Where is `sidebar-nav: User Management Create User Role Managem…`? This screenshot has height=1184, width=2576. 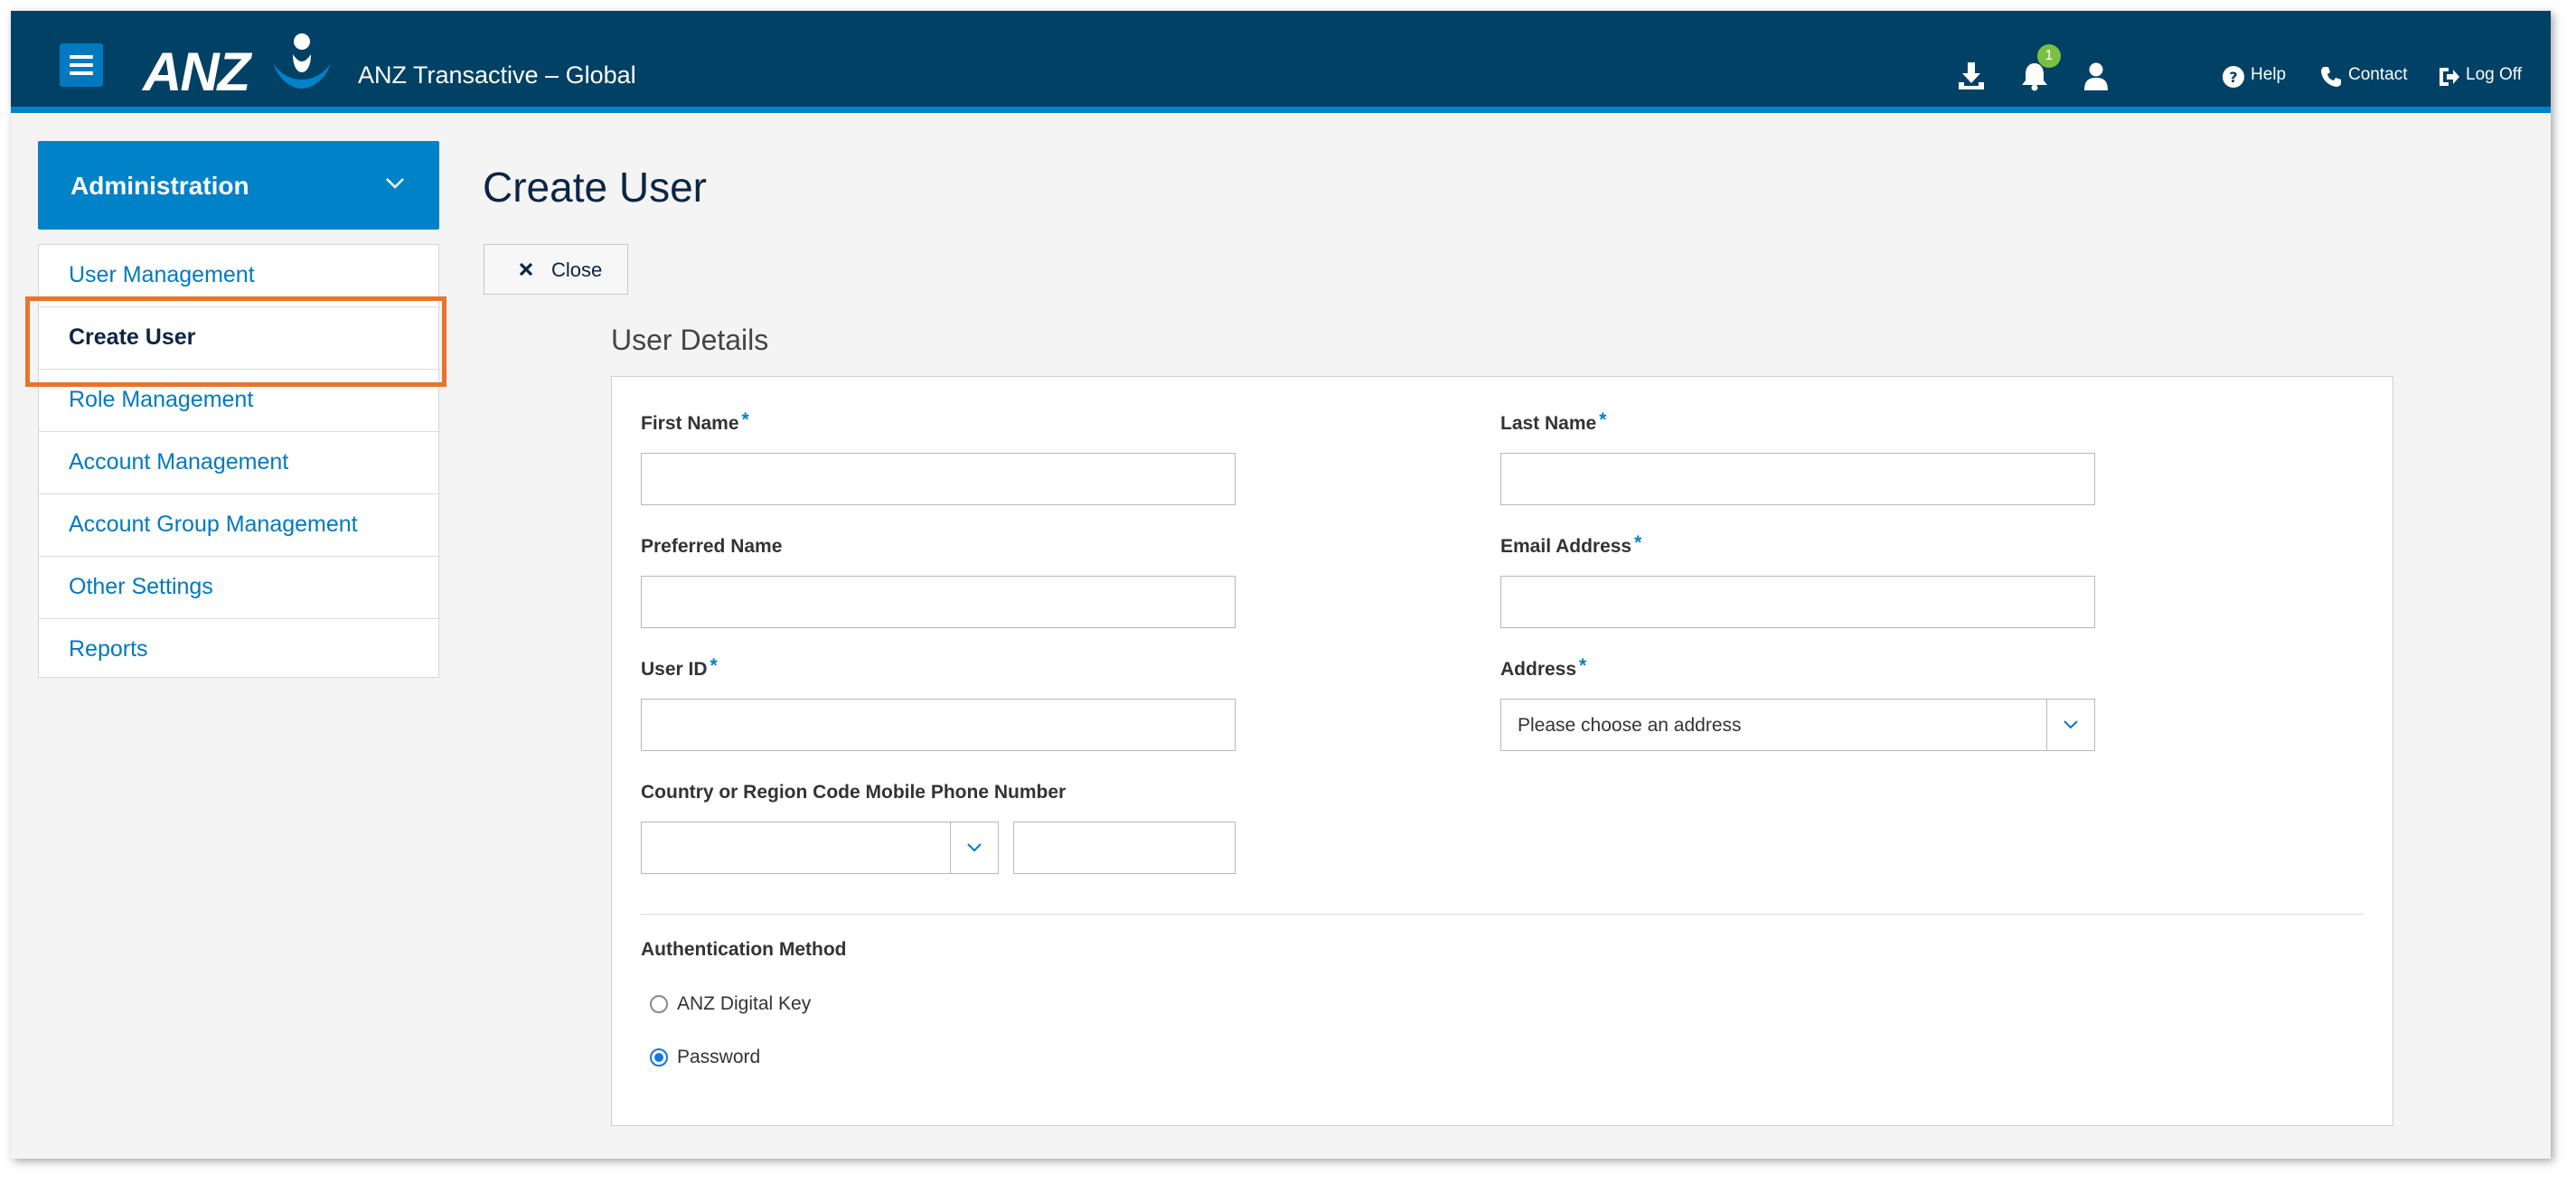
sidebar-nav: User Management Create User Role Managem… is located at coordinates (239, 461).